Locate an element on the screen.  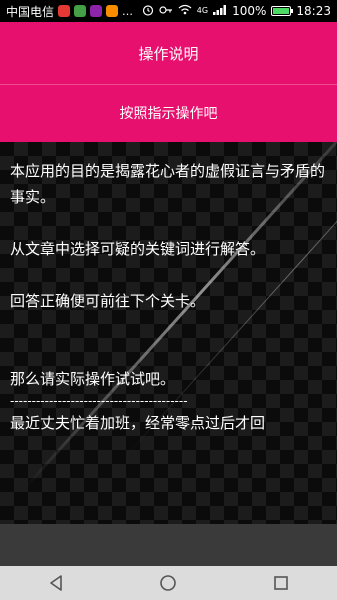
signal-icon is located at coordinates (220, 11).